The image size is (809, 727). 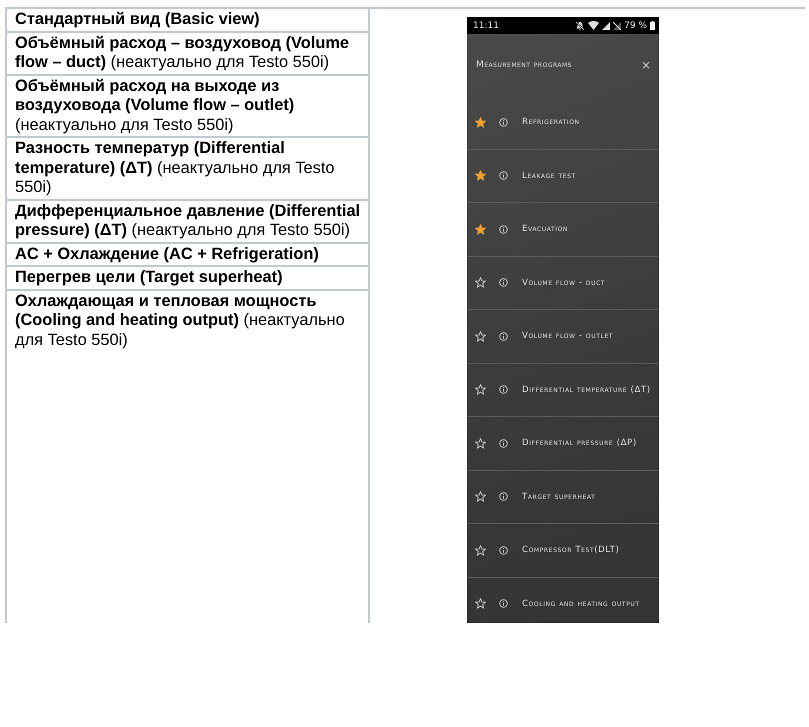 What do you see at coordinates (175, 168) in the screenshot?
I see `table-cell-text: Разность температур (Differential temperature) (ΔT) (неактуально для Testo 550i)` at bounding box center [175, 168].